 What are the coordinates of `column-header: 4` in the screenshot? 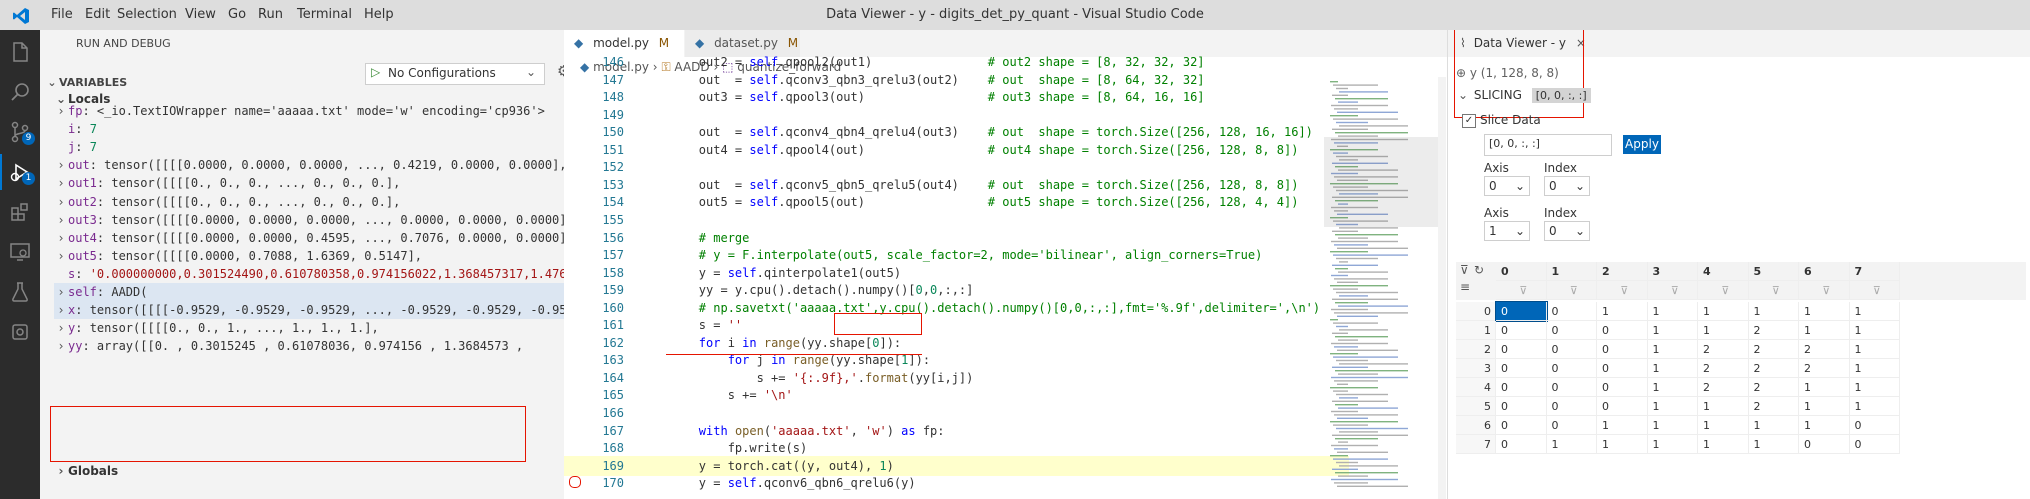 It's located at (1723, 271).